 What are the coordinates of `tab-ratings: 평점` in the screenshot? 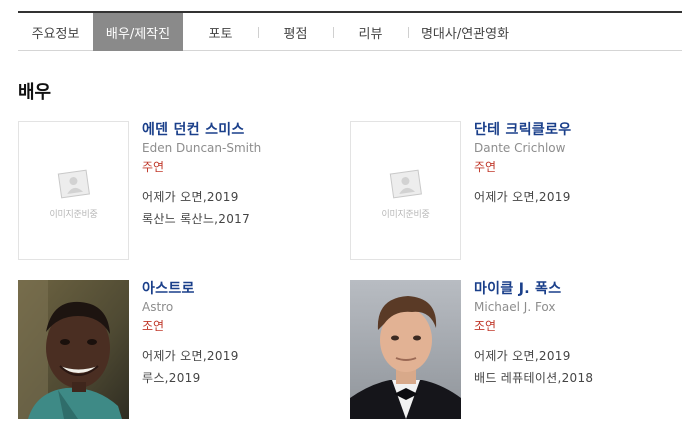 It's located at (295, 32).